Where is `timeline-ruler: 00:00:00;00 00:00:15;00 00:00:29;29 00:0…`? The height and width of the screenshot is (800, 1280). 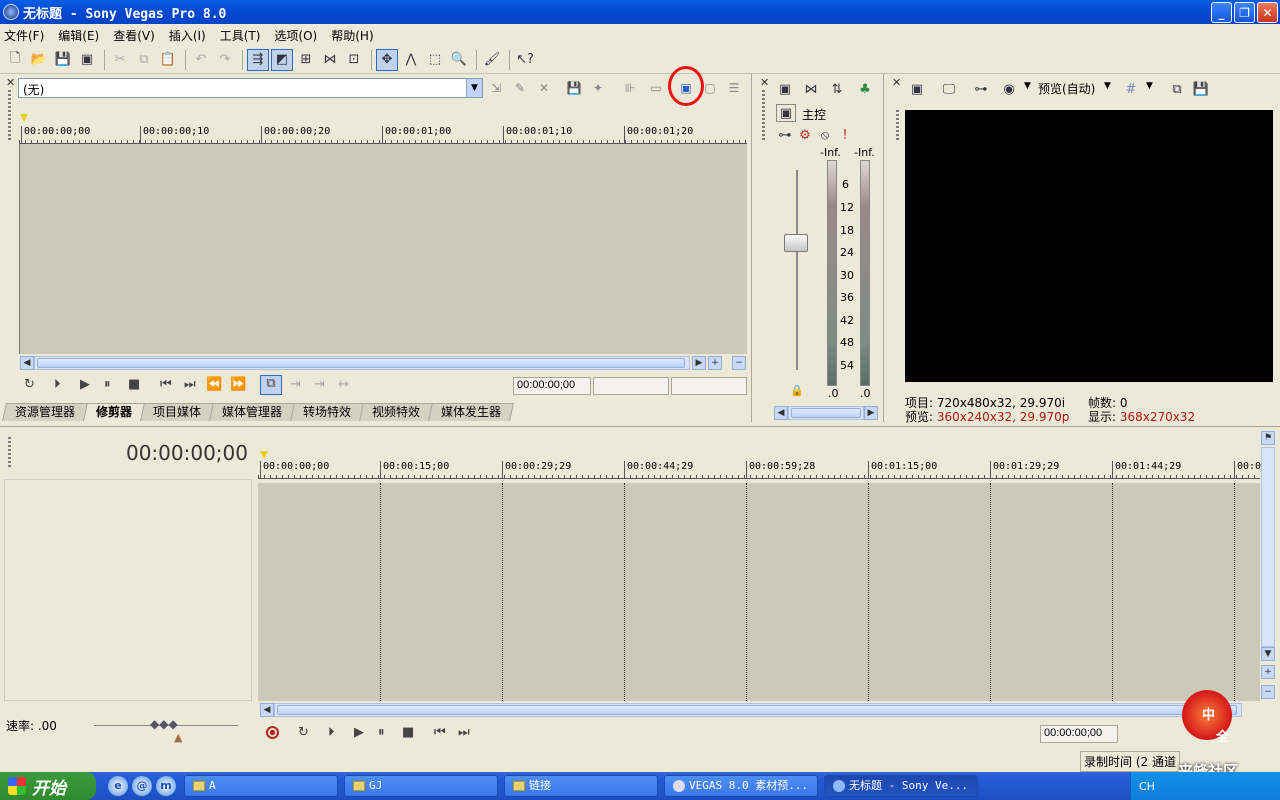 timeline-ruler: 00:00:00;00 00:00:15;00 00:00:29;29 00:0… is located at coordinates (759, 470).